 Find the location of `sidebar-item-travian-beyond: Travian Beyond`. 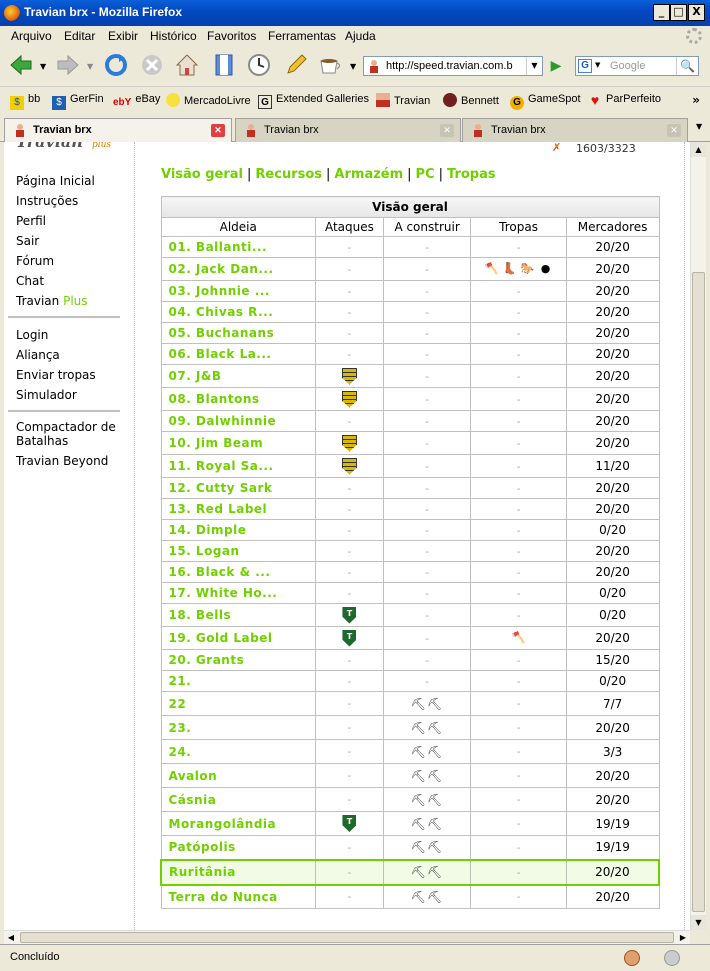

sidebar-item-travian-beyond: Travian Beyond is located at coordinates (71, 461).